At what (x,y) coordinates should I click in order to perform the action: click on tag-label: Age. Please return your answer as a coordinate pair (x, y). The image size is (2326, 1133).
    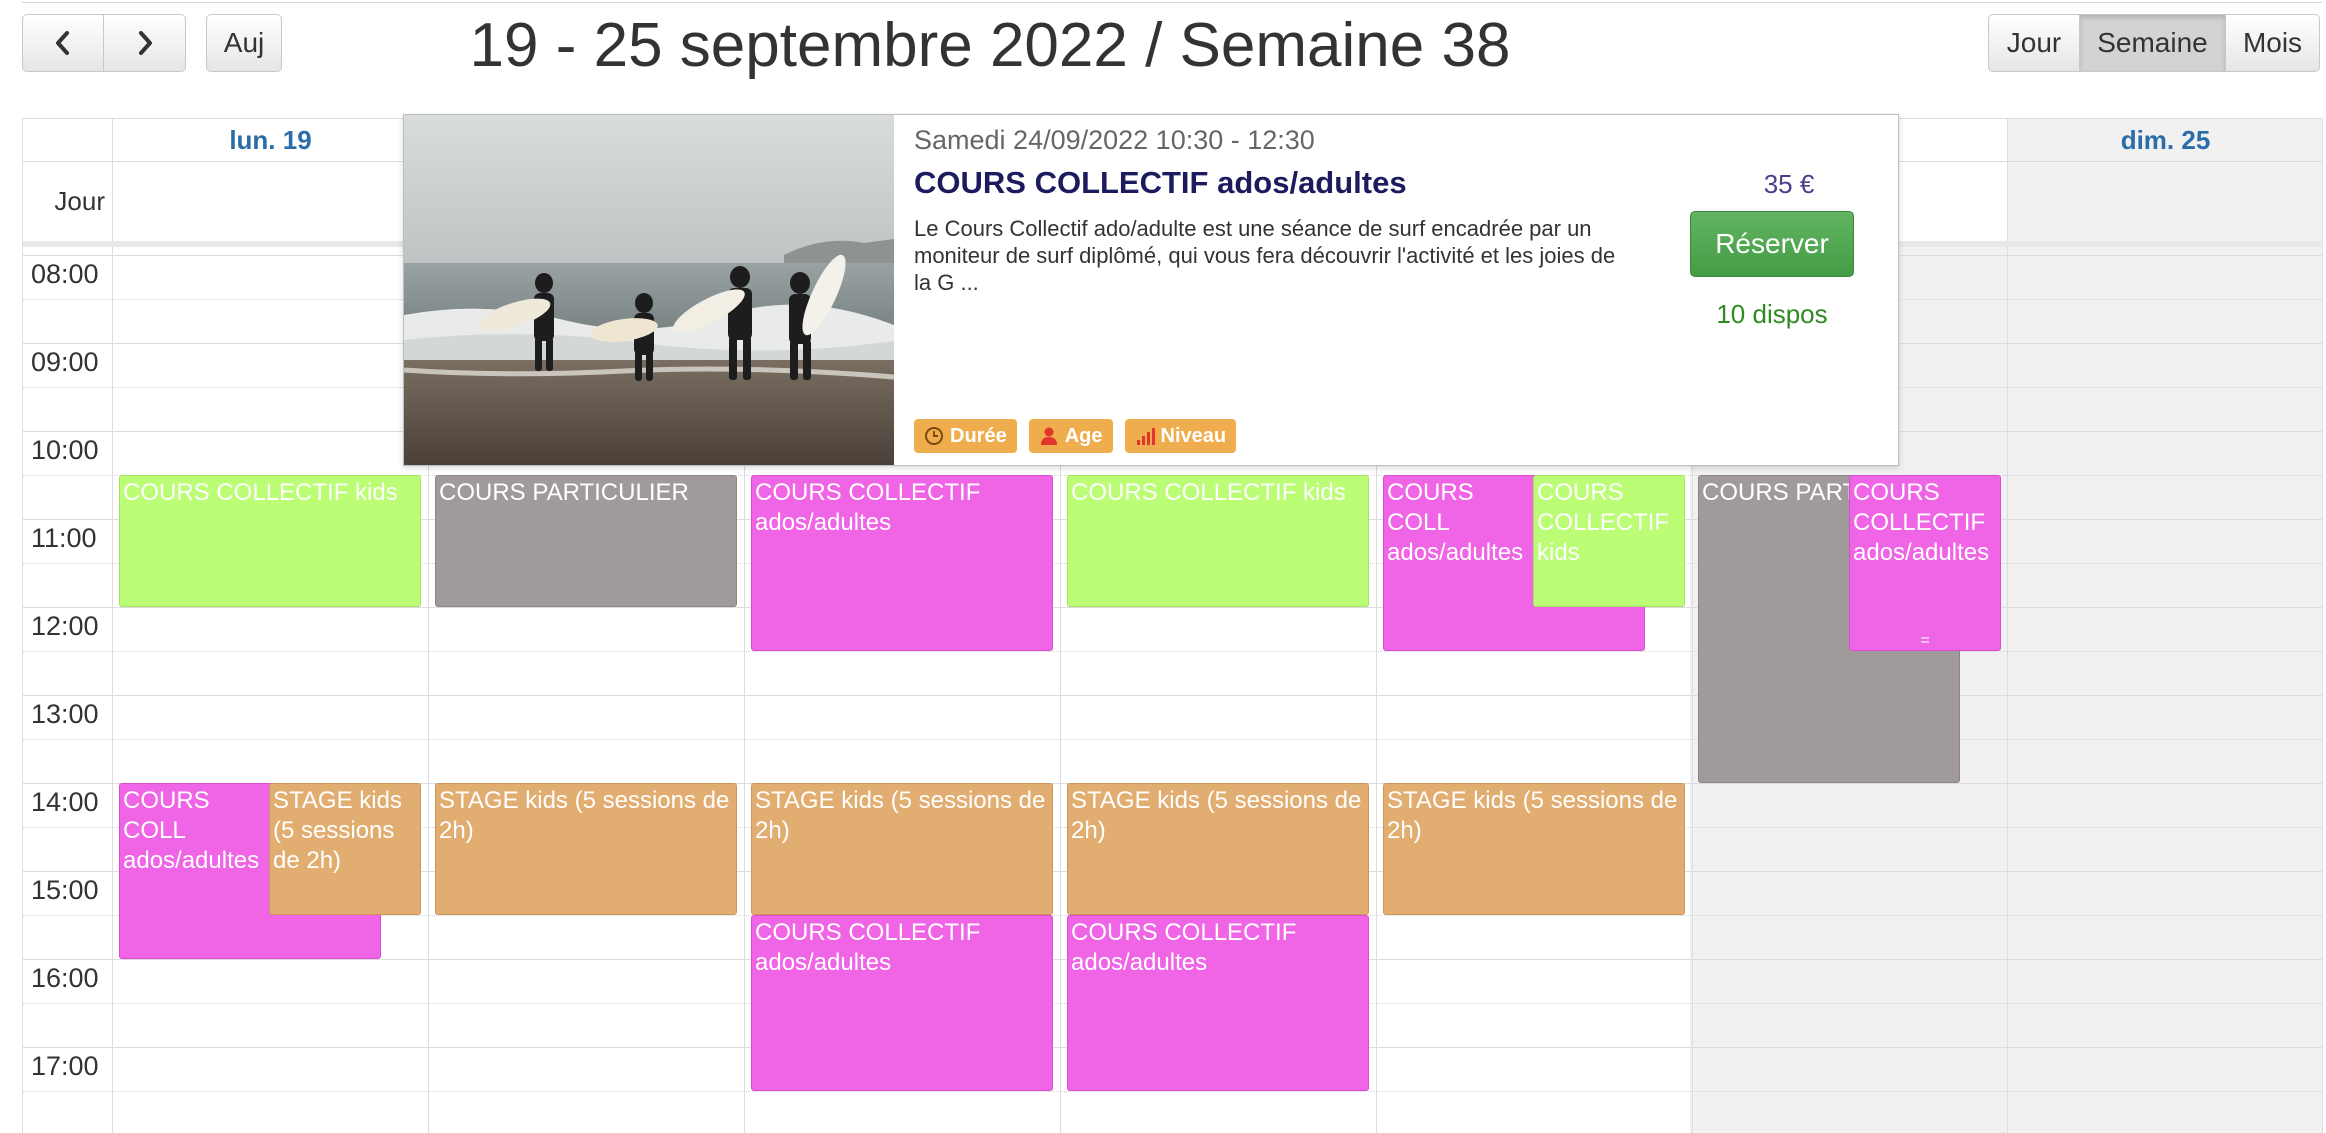
    Looking at the image, I should click on (1083, 435).